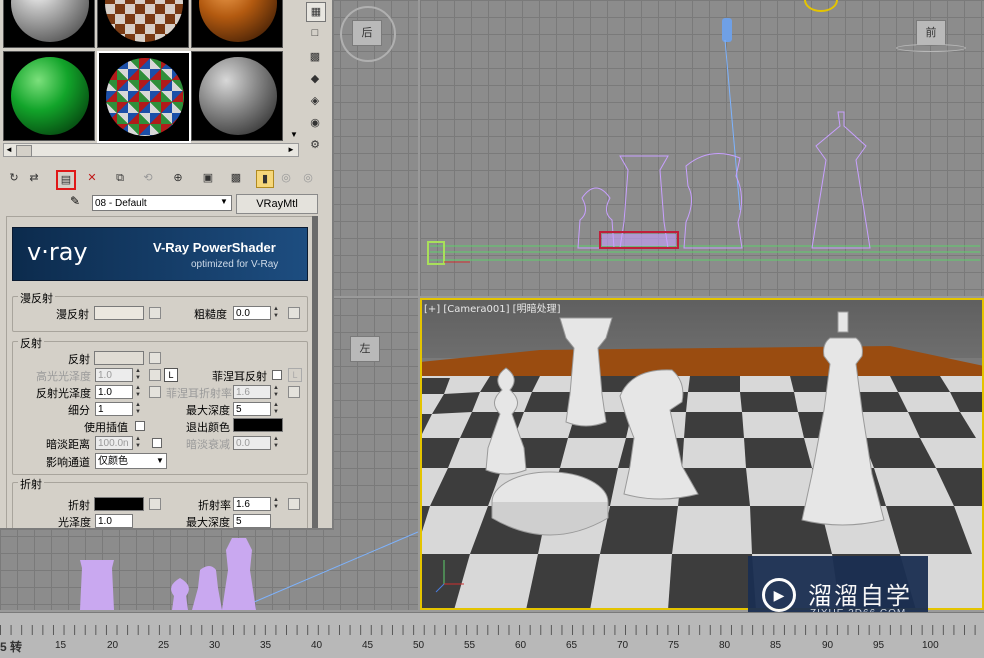  Describe the element at coordinates (828, 645) in the screenshot. I see `tick-label: 90` at that location.